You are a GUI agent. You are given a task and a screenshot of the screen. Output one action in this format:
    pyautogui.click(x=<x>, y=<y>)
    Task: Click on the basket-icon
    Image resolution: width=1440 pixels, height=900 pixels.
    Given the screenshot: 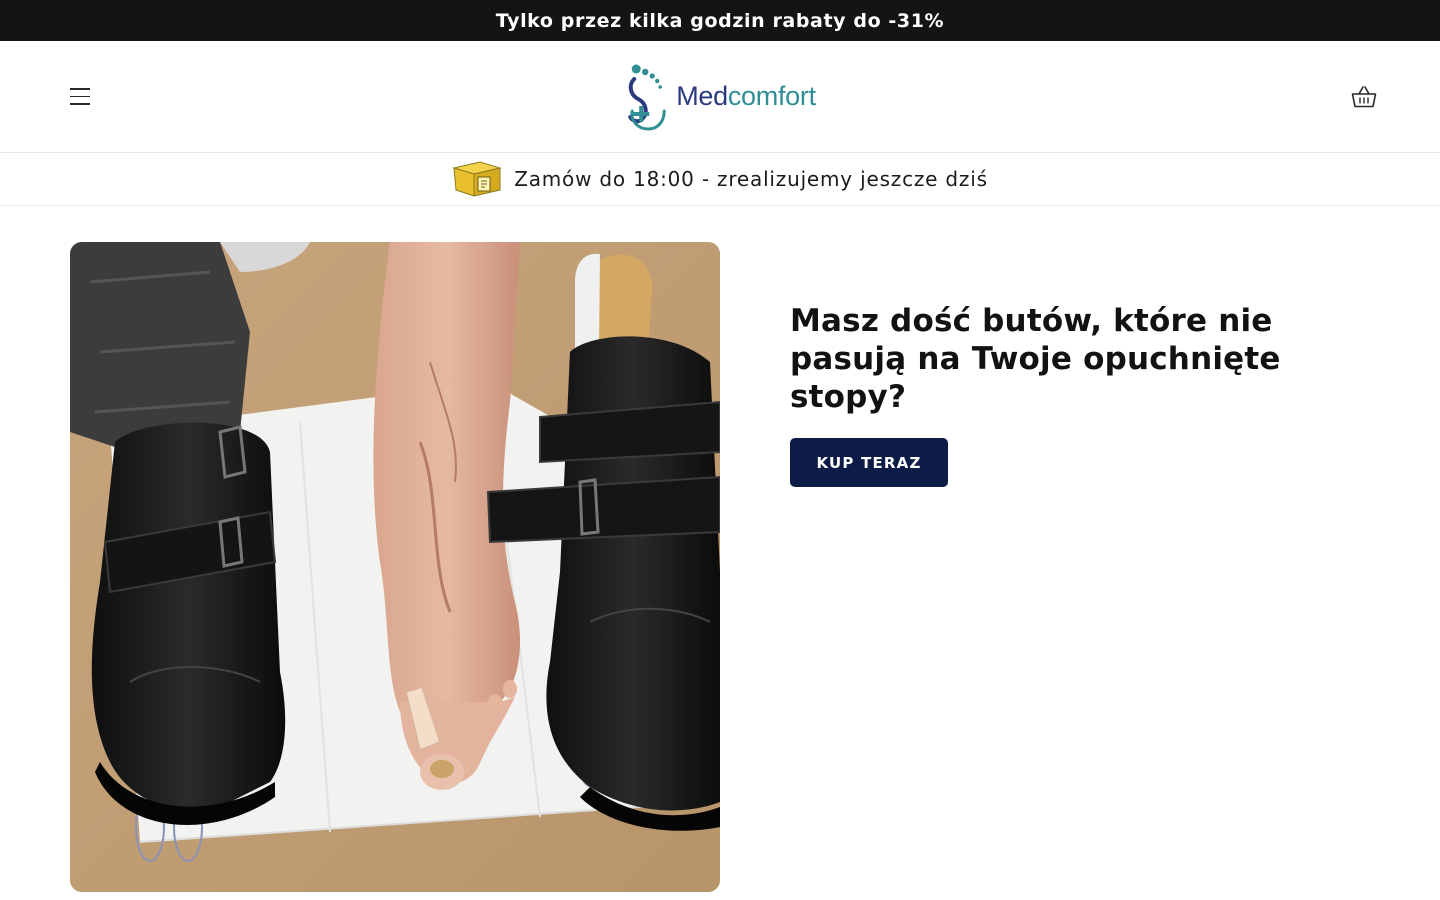 What is the action you would take?
    pyautogui.click(x=1364, y=96)
    